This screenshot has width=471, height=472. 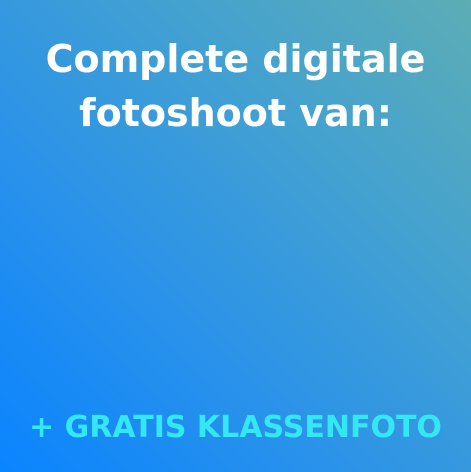 I want to click on bonus-text: + GRATIS KLASSENFOTO, so click(x=235, y=427).